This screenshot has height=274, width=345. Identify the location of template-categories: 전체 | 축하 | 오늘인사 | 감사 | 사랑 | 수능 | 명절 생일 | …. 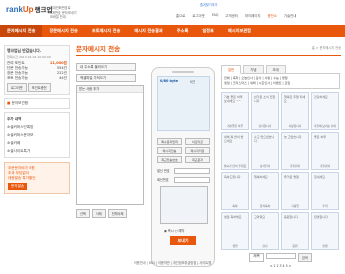
(280, 81).